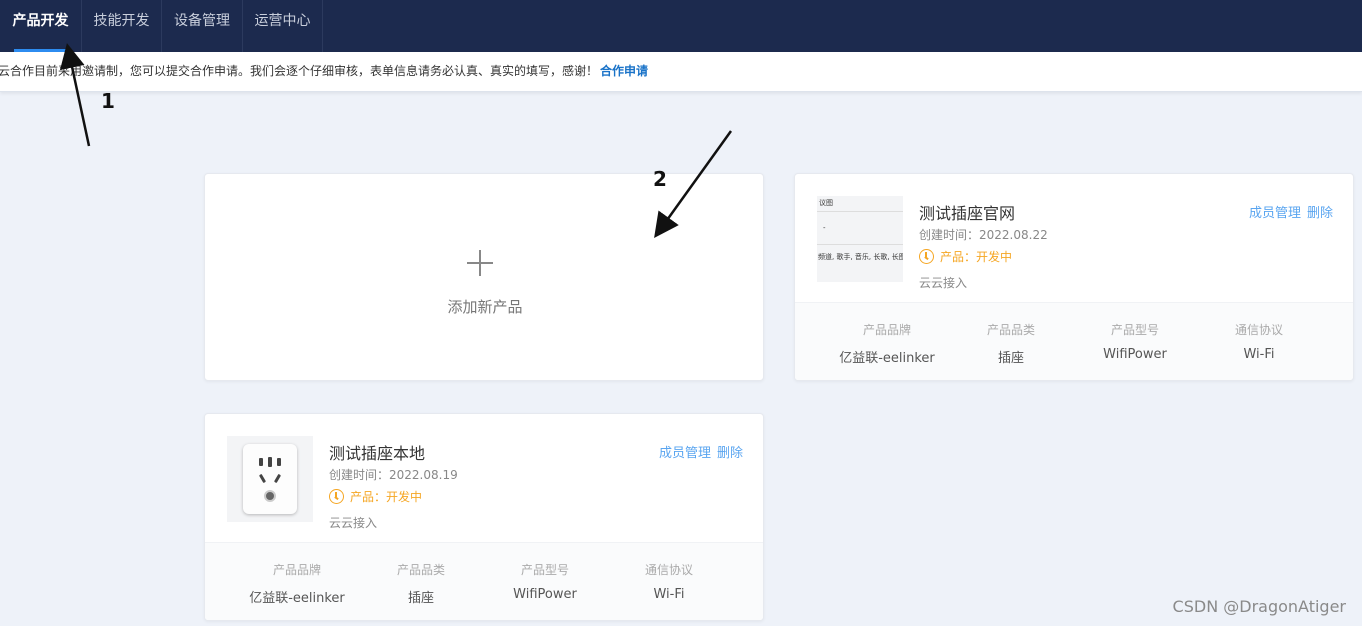 The image size is (1362, 626). Describe the element at coordinates (826, 203) in the screenshot. I see `thumb-top-text: 议图` at that location.